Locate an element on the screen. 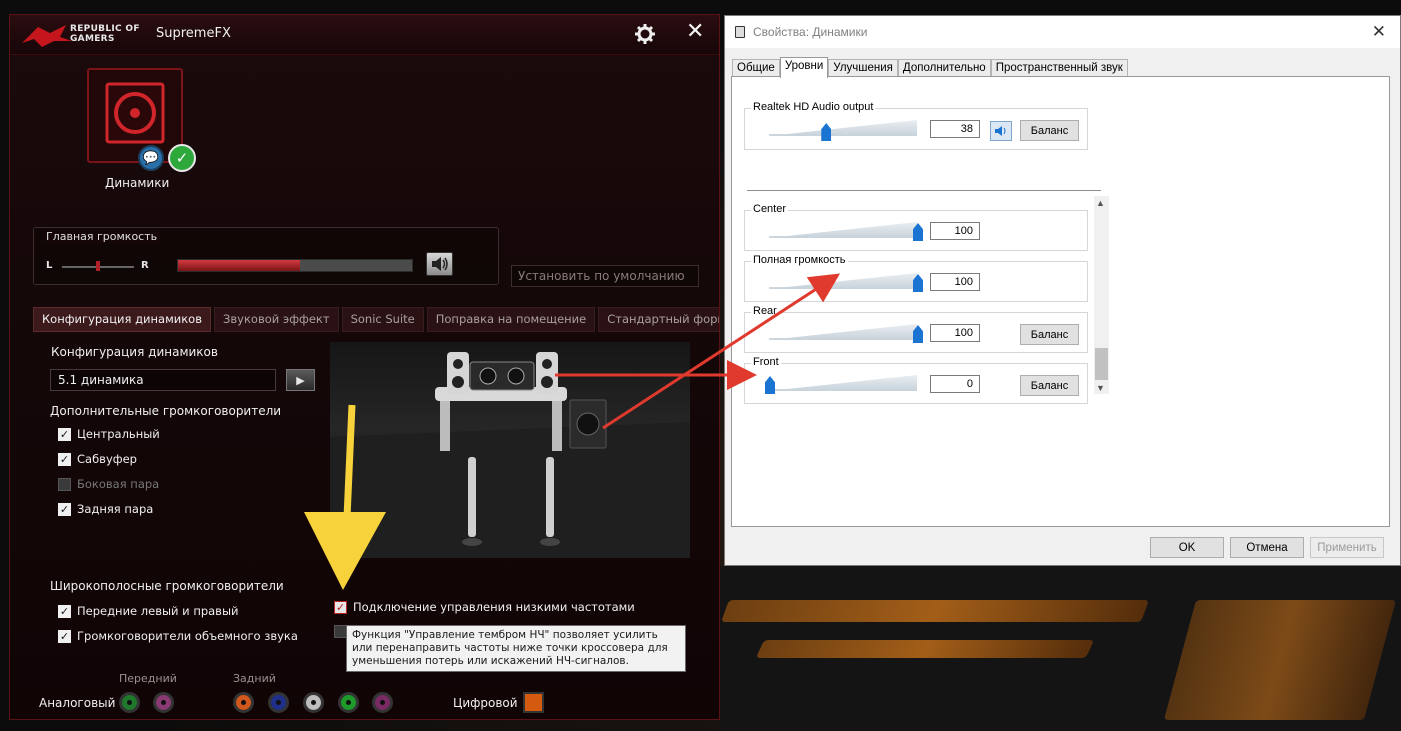  broadband-speakers-title: Широкополосные громкоговорители is located at coordinates (167, 586).